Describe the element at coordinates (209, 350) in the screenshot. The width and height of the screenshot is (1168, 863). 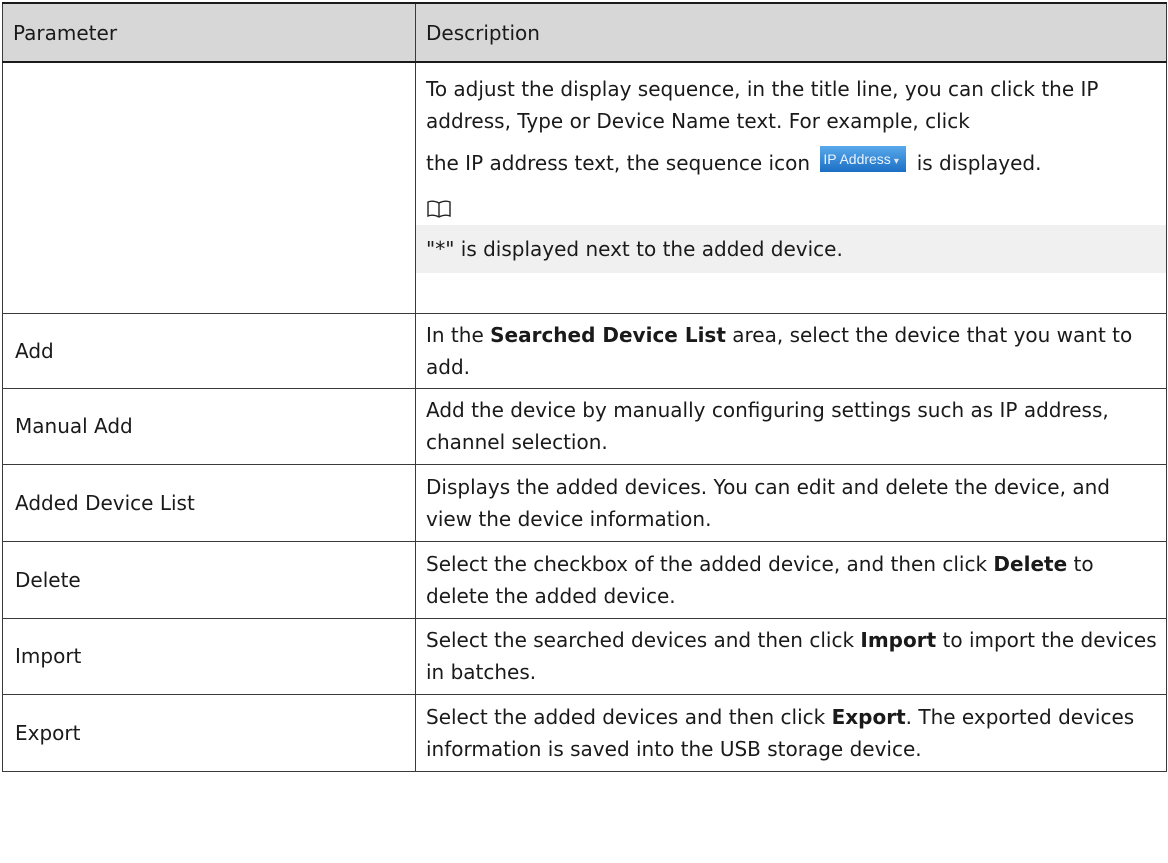
I see `parameter-cell: Add` at that location.